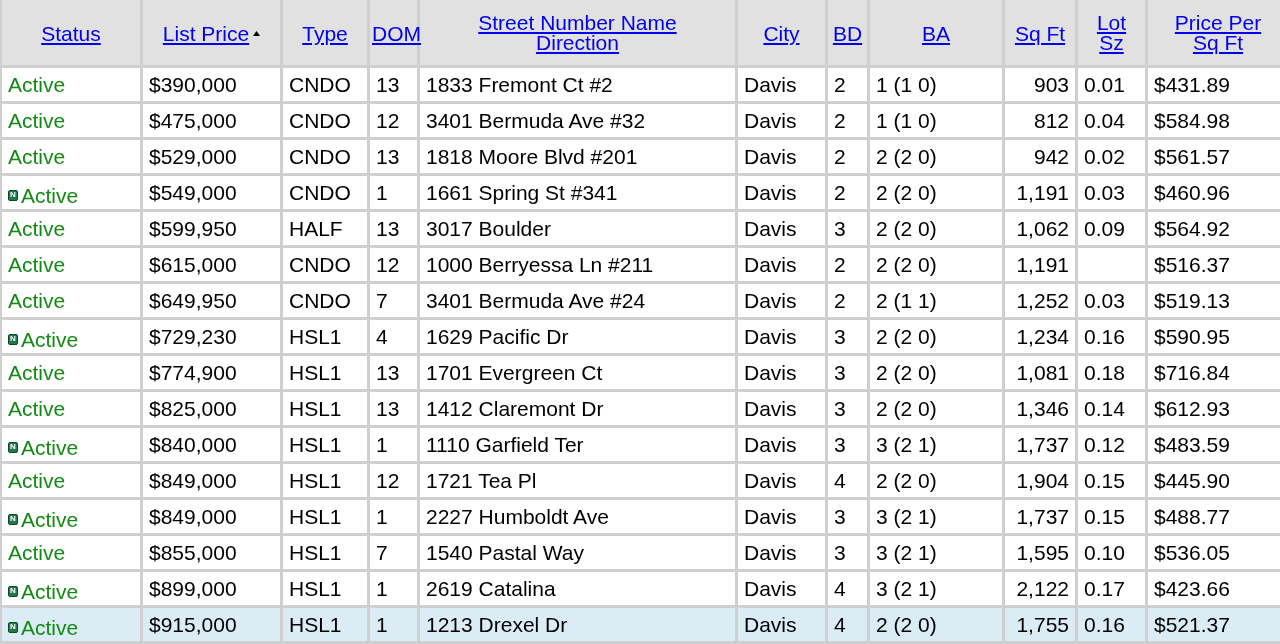  What do you see at coordinates (1218, 32) in the screenshot?
I see `column-sort-link: Price Per Sq Ft` at bounding box center [1218, 32].